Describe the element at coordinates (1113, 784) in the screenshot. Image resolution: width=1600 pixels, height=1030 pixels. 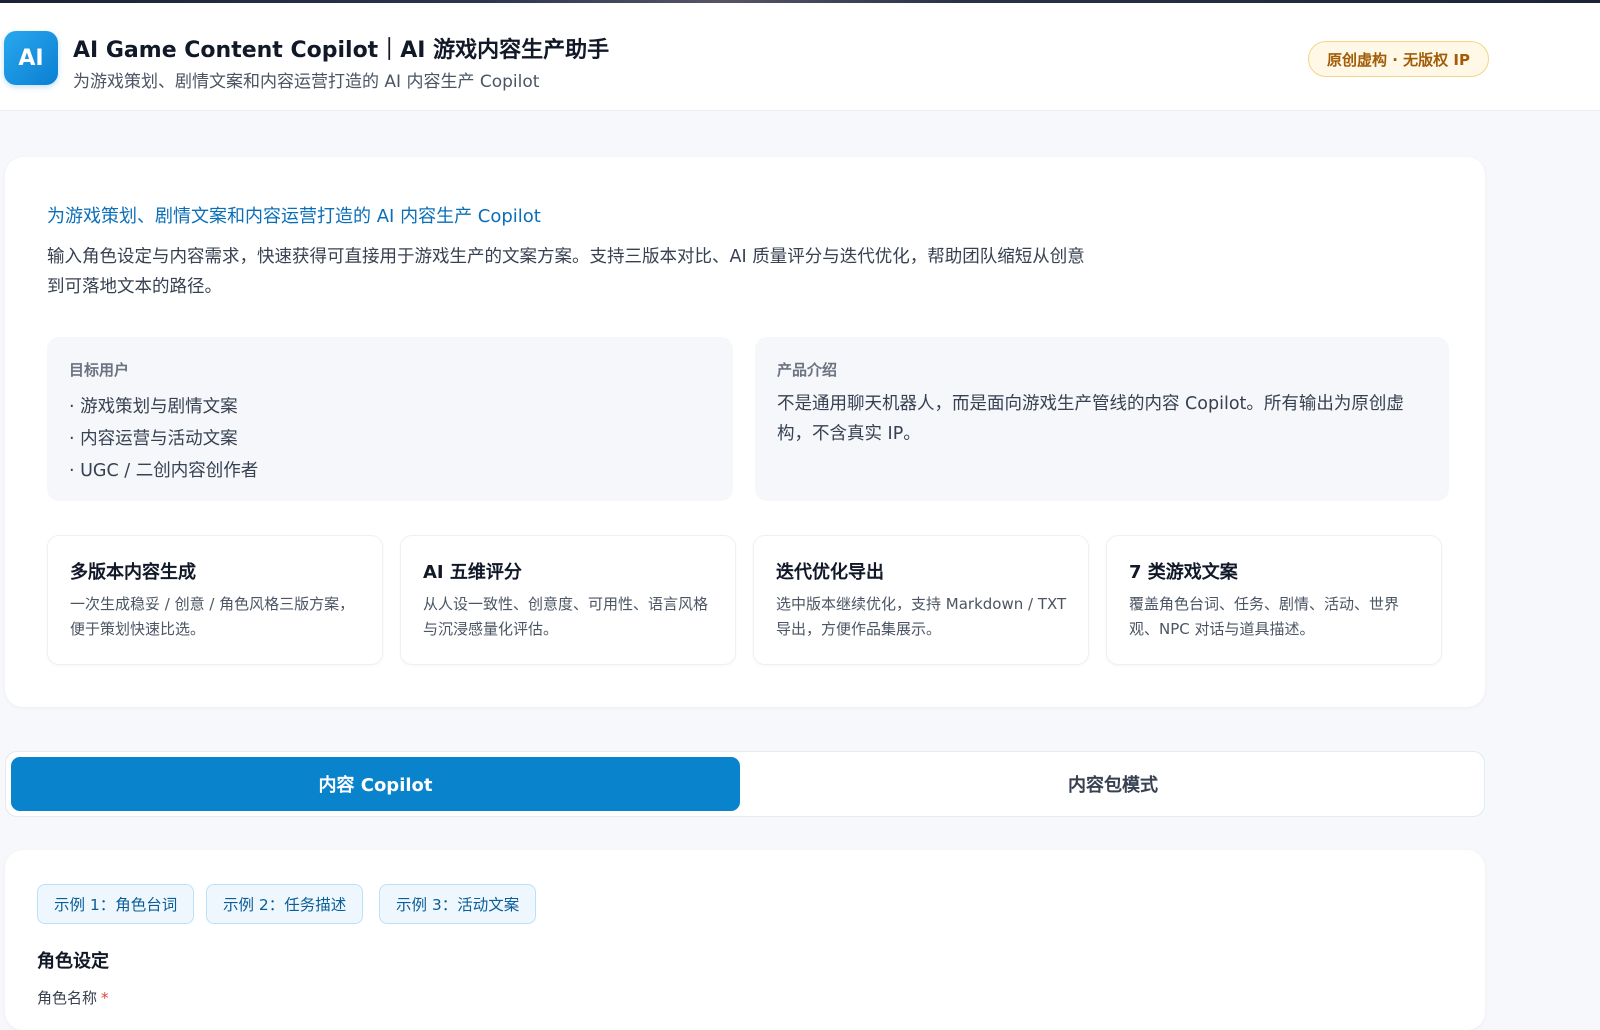
I see `tab-content-pack-mode: 内容包模式` at that location.